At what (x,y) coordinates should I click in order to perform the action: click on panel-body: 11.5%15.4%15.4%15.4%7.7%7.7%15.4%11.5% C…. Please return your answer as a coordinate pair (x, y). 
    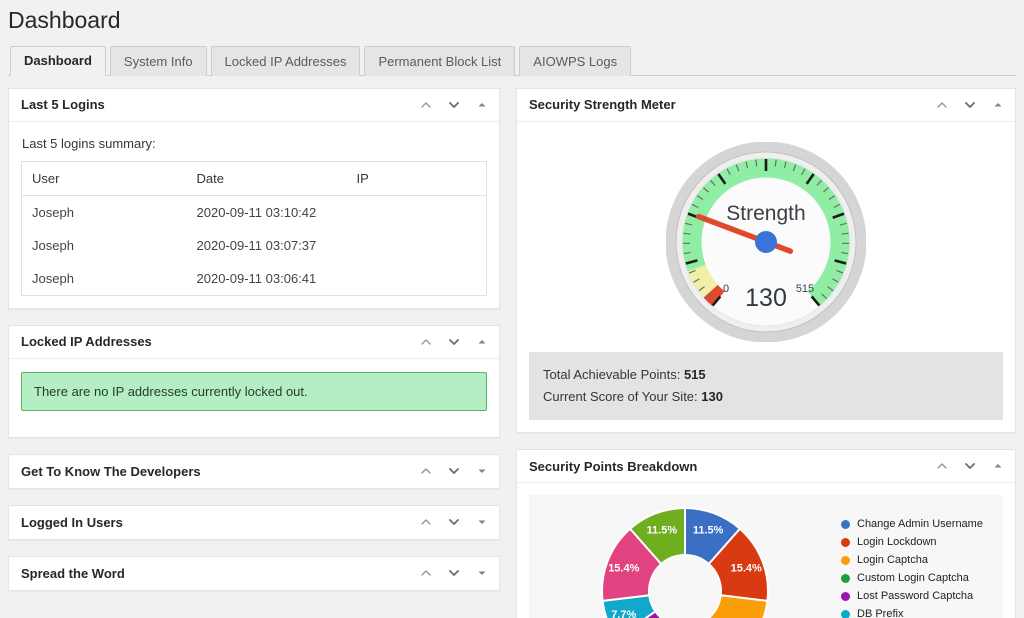
    Looking at the image, I should click on (766, 550).